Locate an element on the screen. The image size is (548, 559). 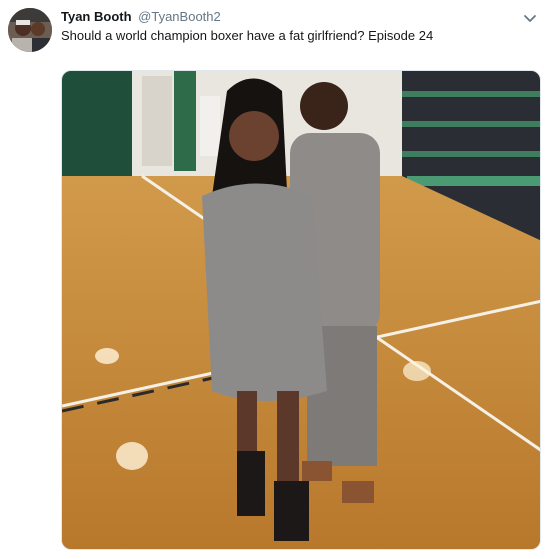
tweet-header: Tyan Booth @TyanBooth2 is located at coordinates (141, 16).